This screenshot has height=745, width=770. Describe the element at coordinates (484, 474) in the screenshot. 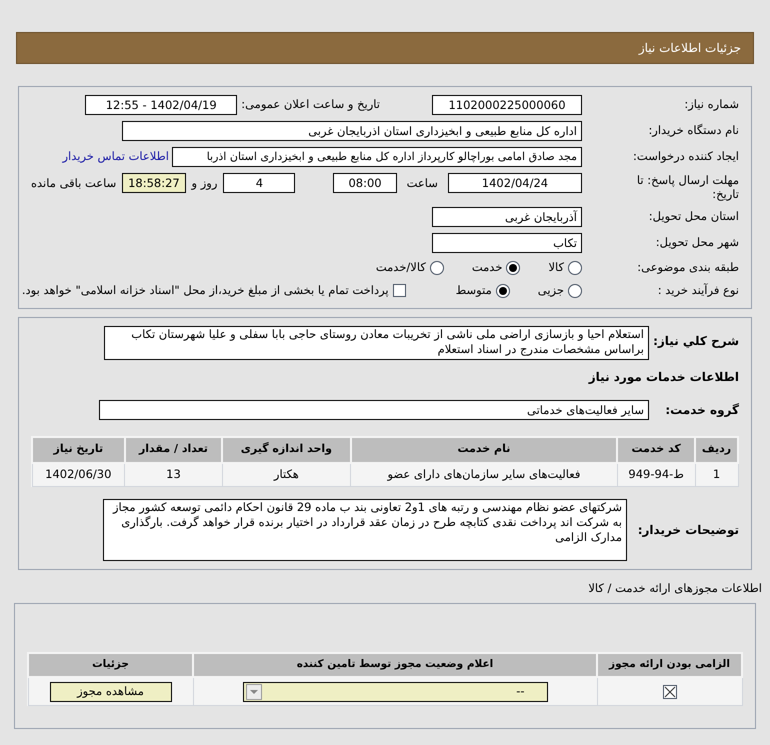

I see `table-cell: فعالیت‌های سایر سازمان‌های دارای عضو` at that location.